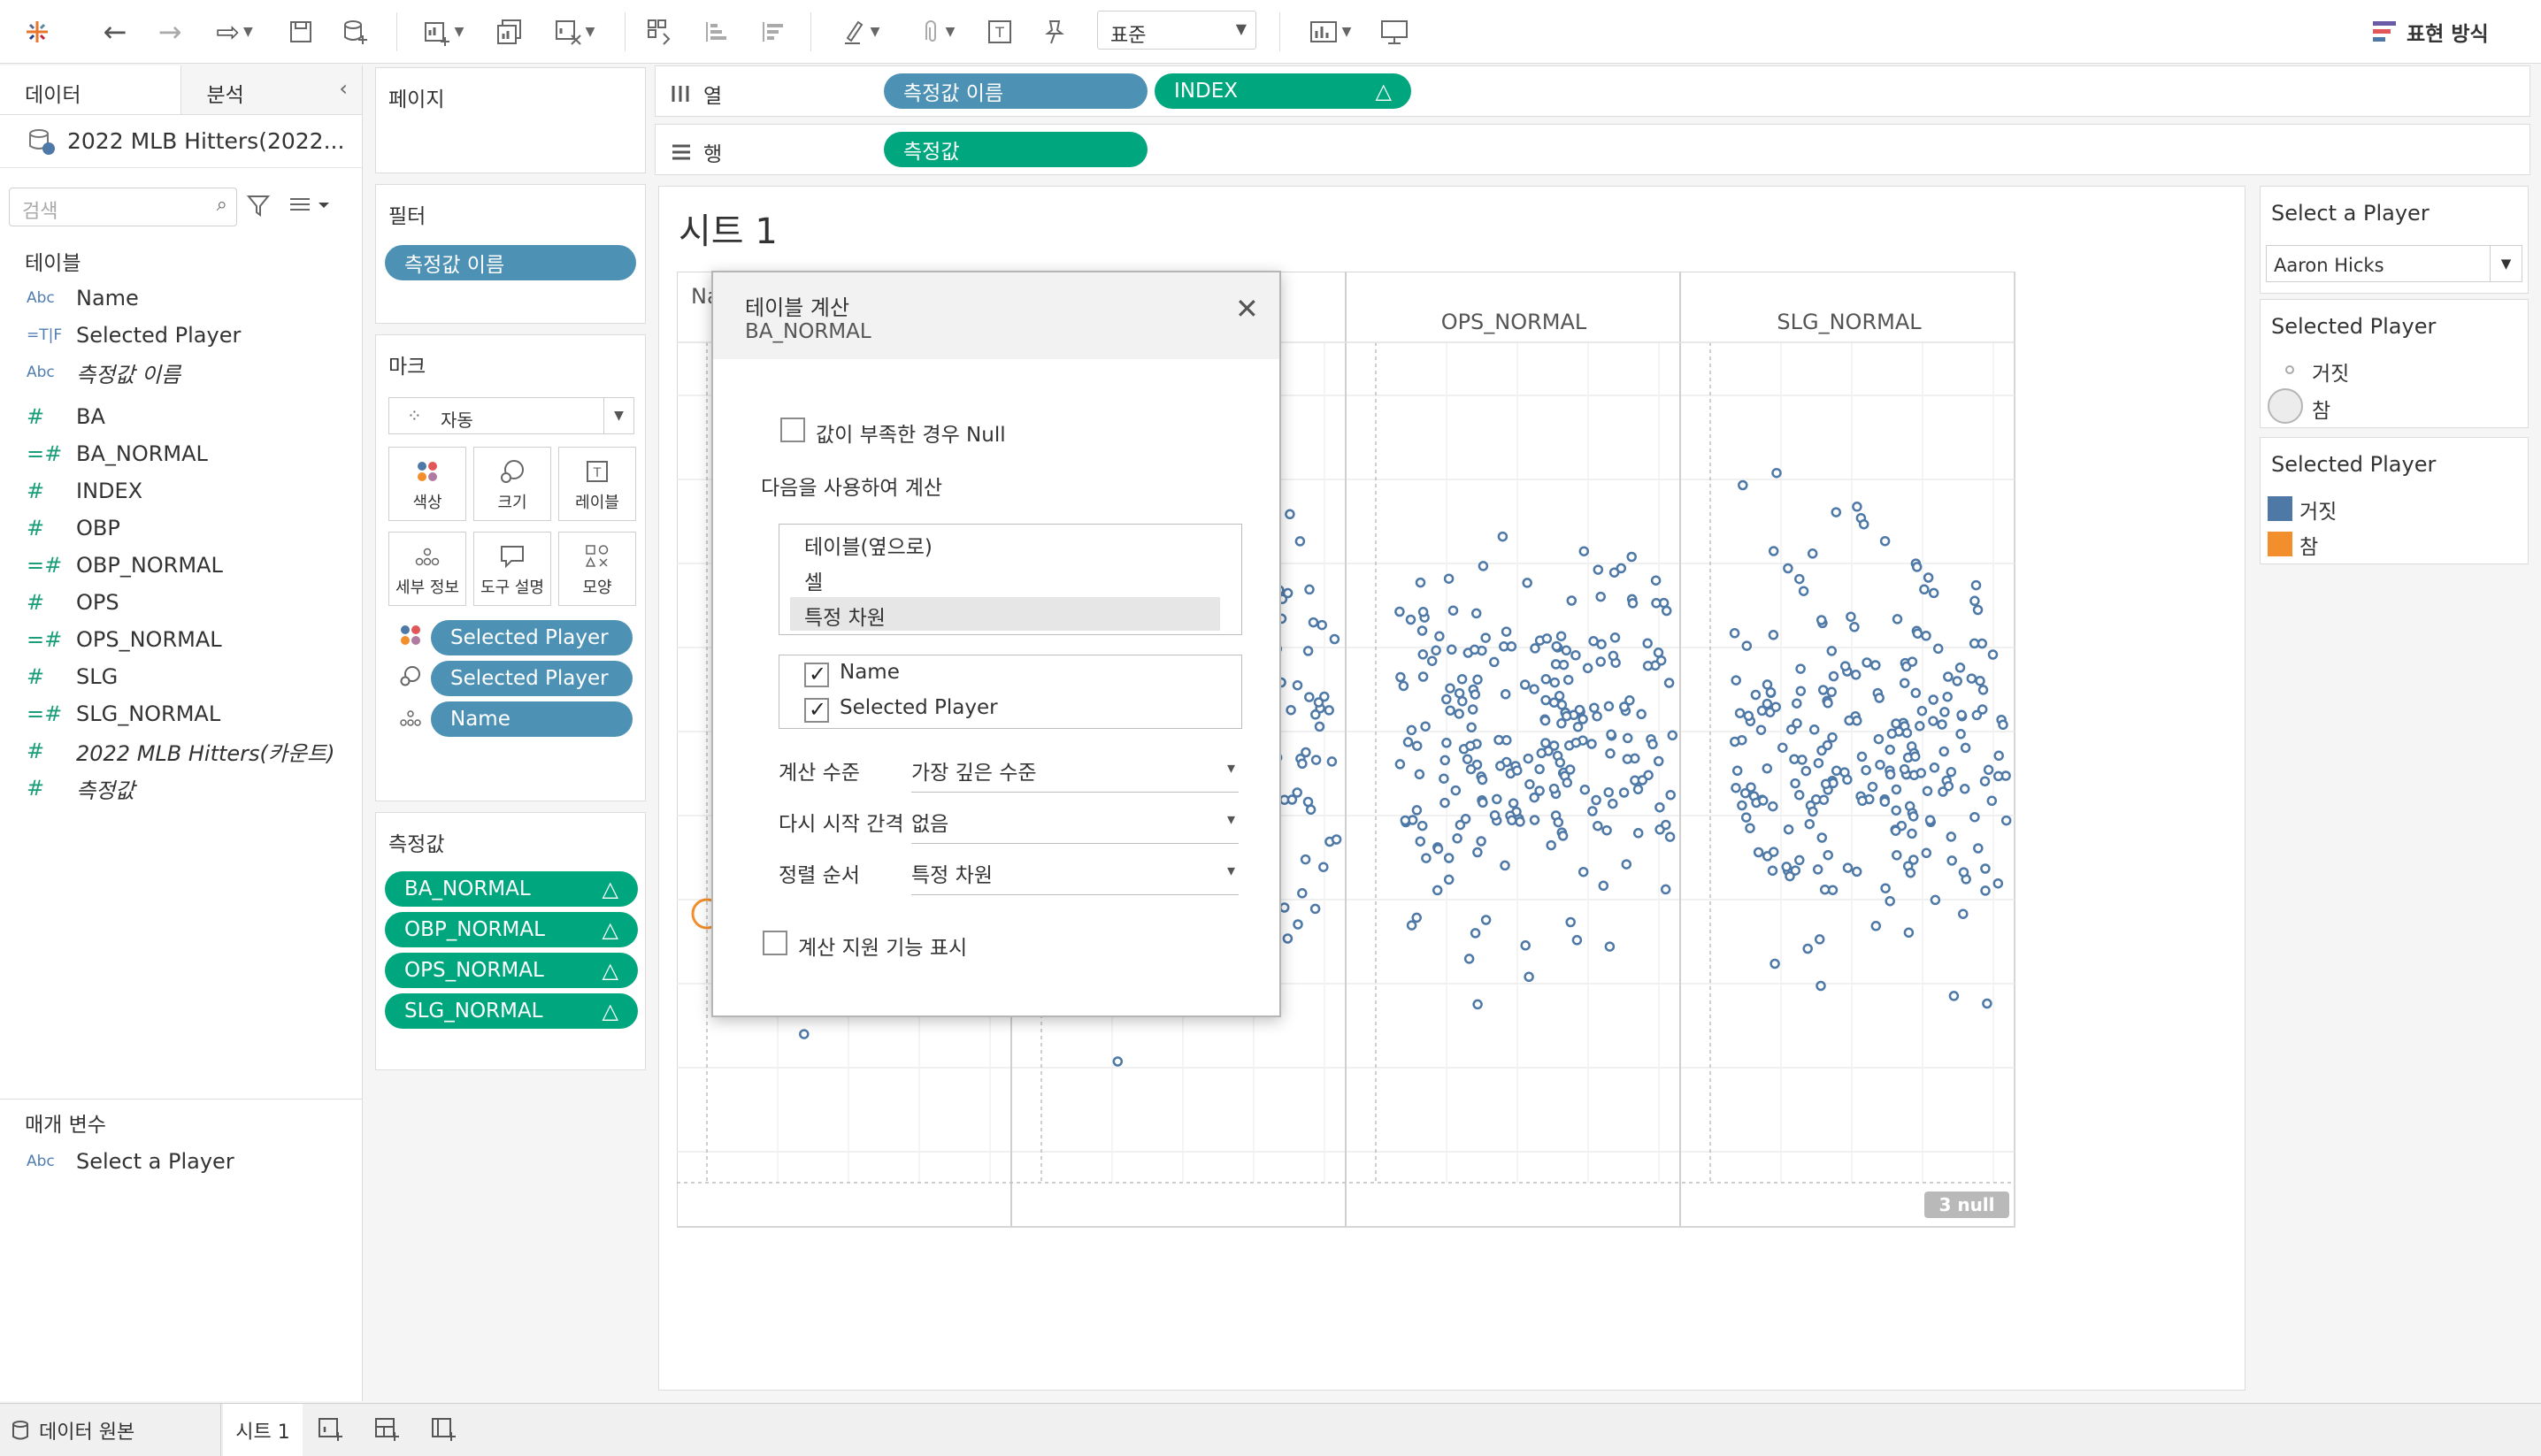 This screenshot has width=2541, height=1456. Describe the element at coordinates (660, 32) in the screenshot. I see `swap-rows-columns-icon` at that location.